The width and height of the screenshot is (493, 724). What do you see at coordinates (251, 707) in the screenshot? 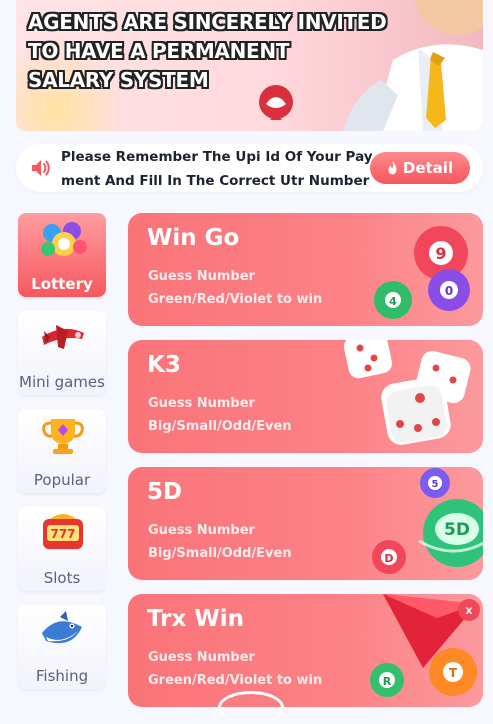
I see `scroll-indicator` at bounding box center [251, 707].